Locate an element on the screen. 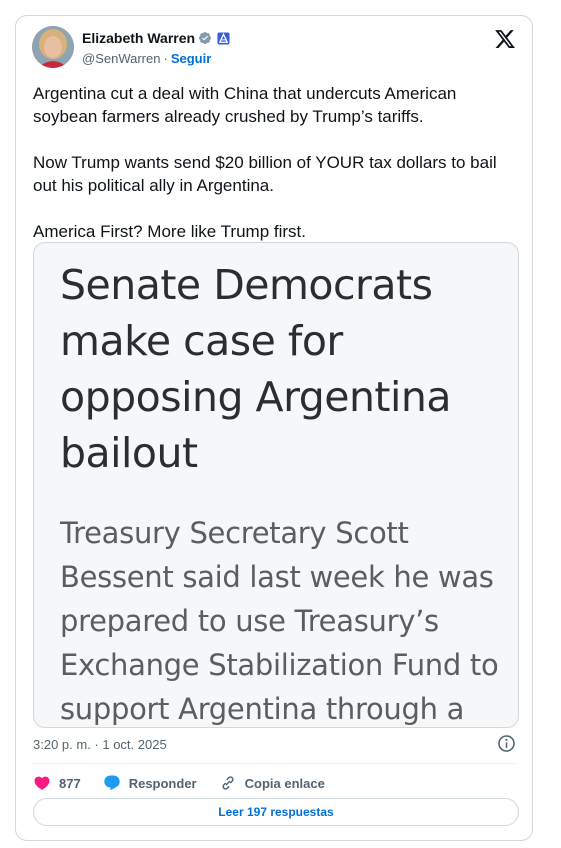  government-badge-icon is located at coordinates (223, 38).